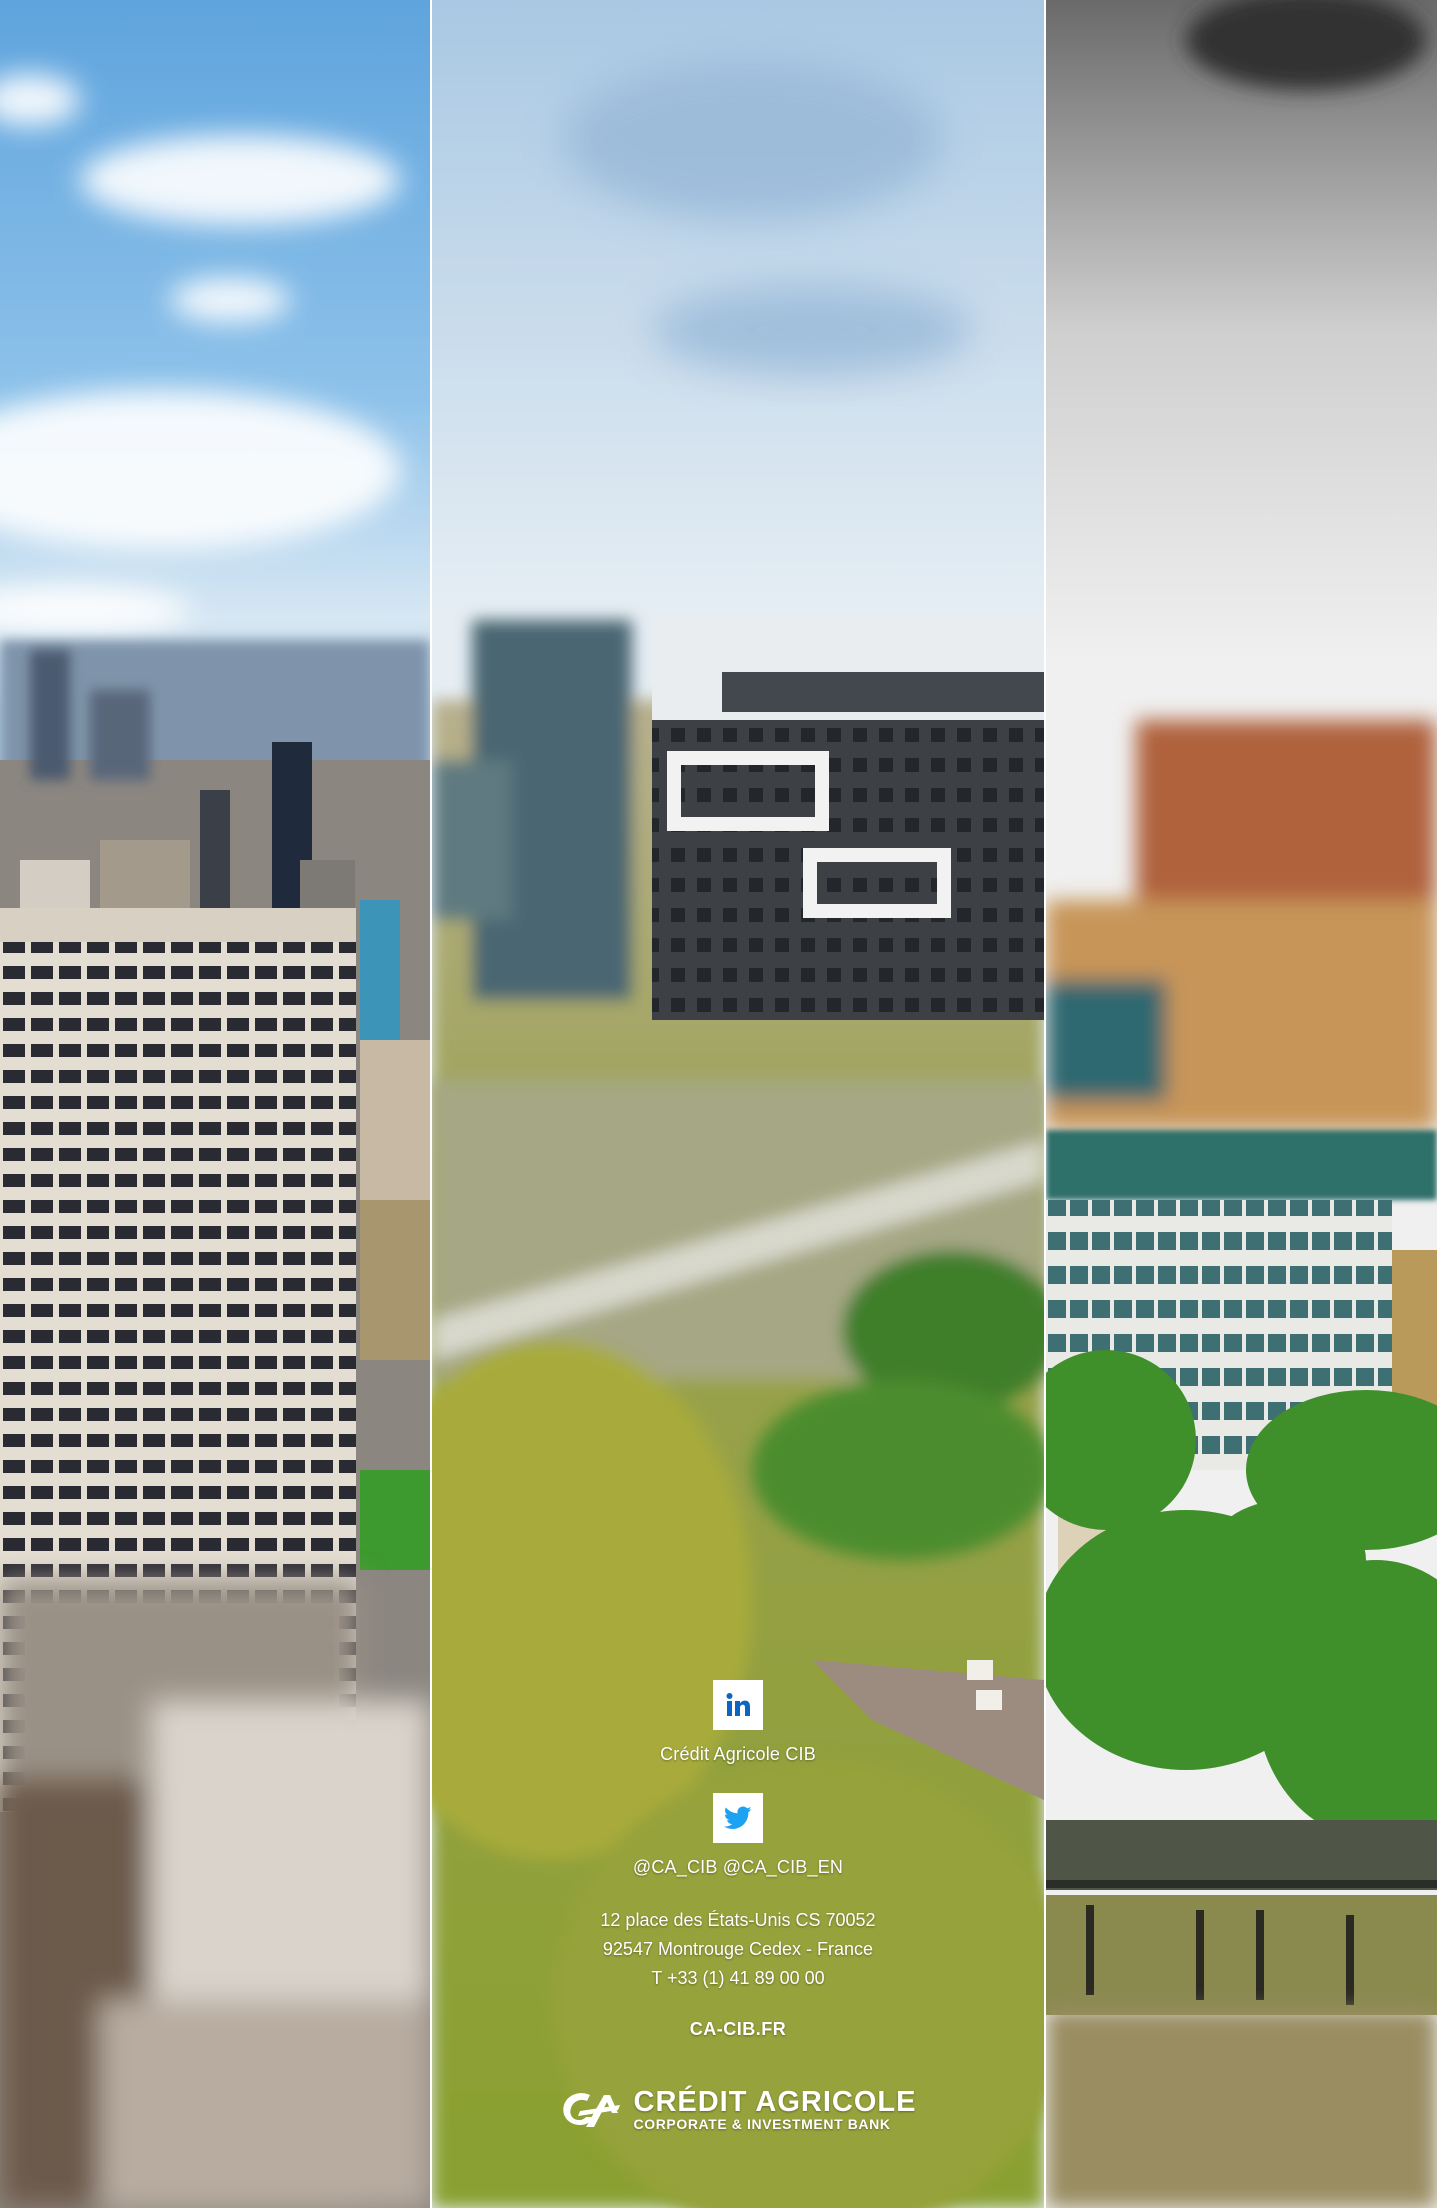 This screenshot has height=2208, width=1437. Describe the element at coordinates (738, 1754) in the screenshot. I see `linkedin-label: Crédit Agricole CIB` at that location.